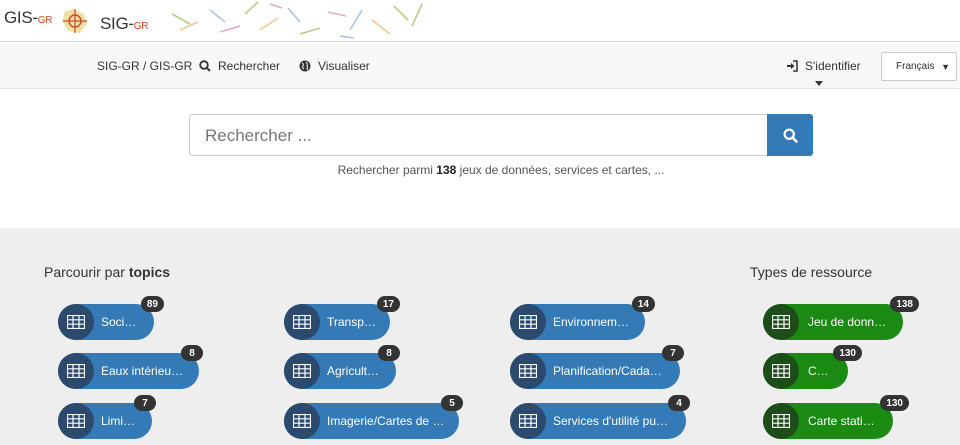 The image size is (960, 445). I want to click on sign-in-icon, so click(792, 66).